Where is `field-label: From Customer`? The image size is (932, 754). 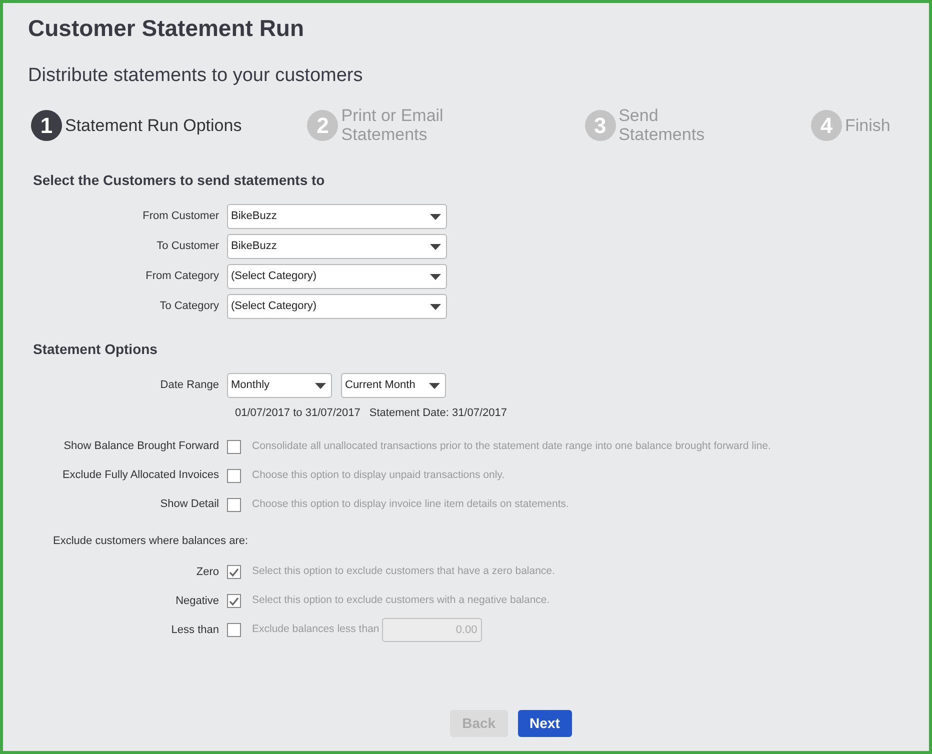 field-label: From Customer is located at coordinates (181, 216).